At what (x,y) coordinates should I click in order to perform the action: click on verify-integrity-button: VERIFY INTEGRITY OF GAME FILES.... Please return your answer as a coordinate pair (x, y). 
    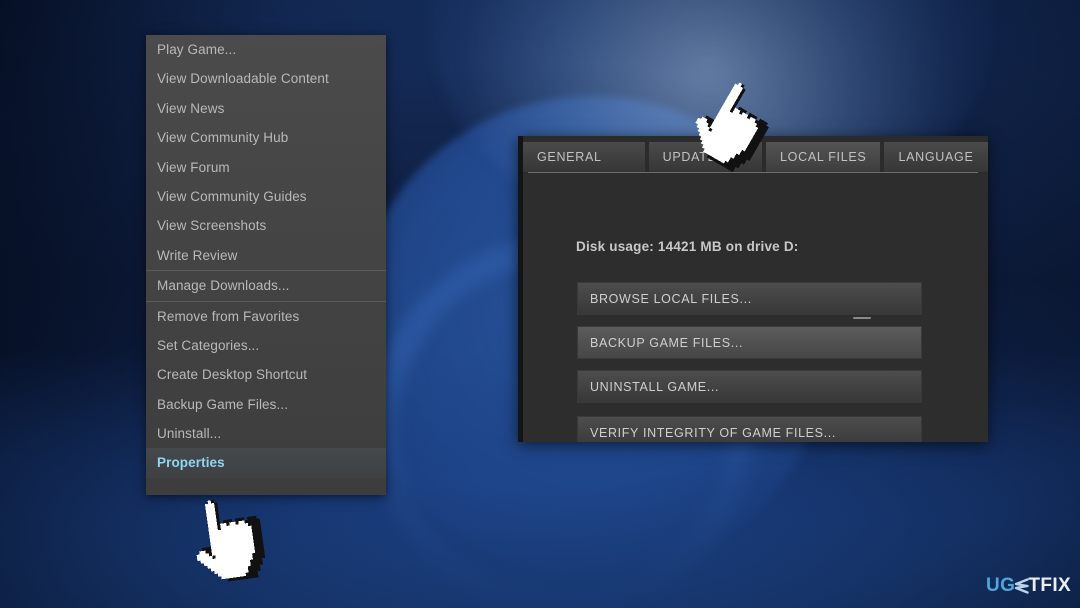
    Looking at the image, I should click on (749, 429).